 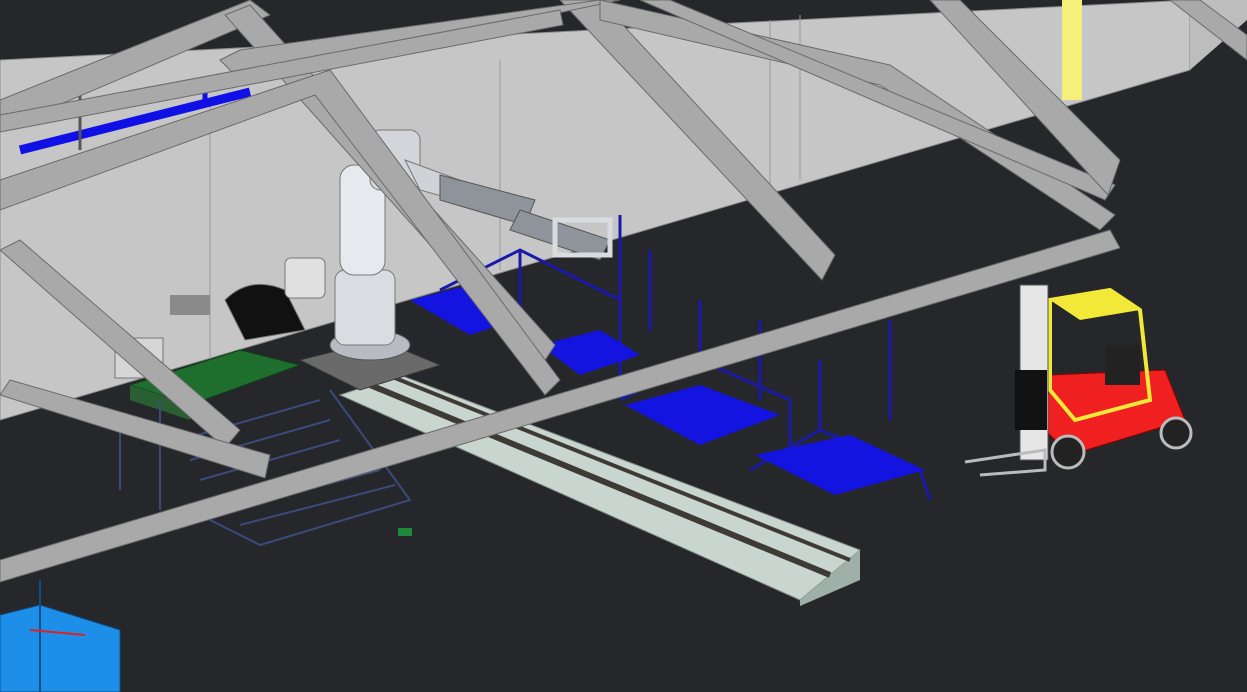 What do you see at coordinates (190, 305) in the screenshot?
I see `wall-sensor` at bounding box center [190, 305].